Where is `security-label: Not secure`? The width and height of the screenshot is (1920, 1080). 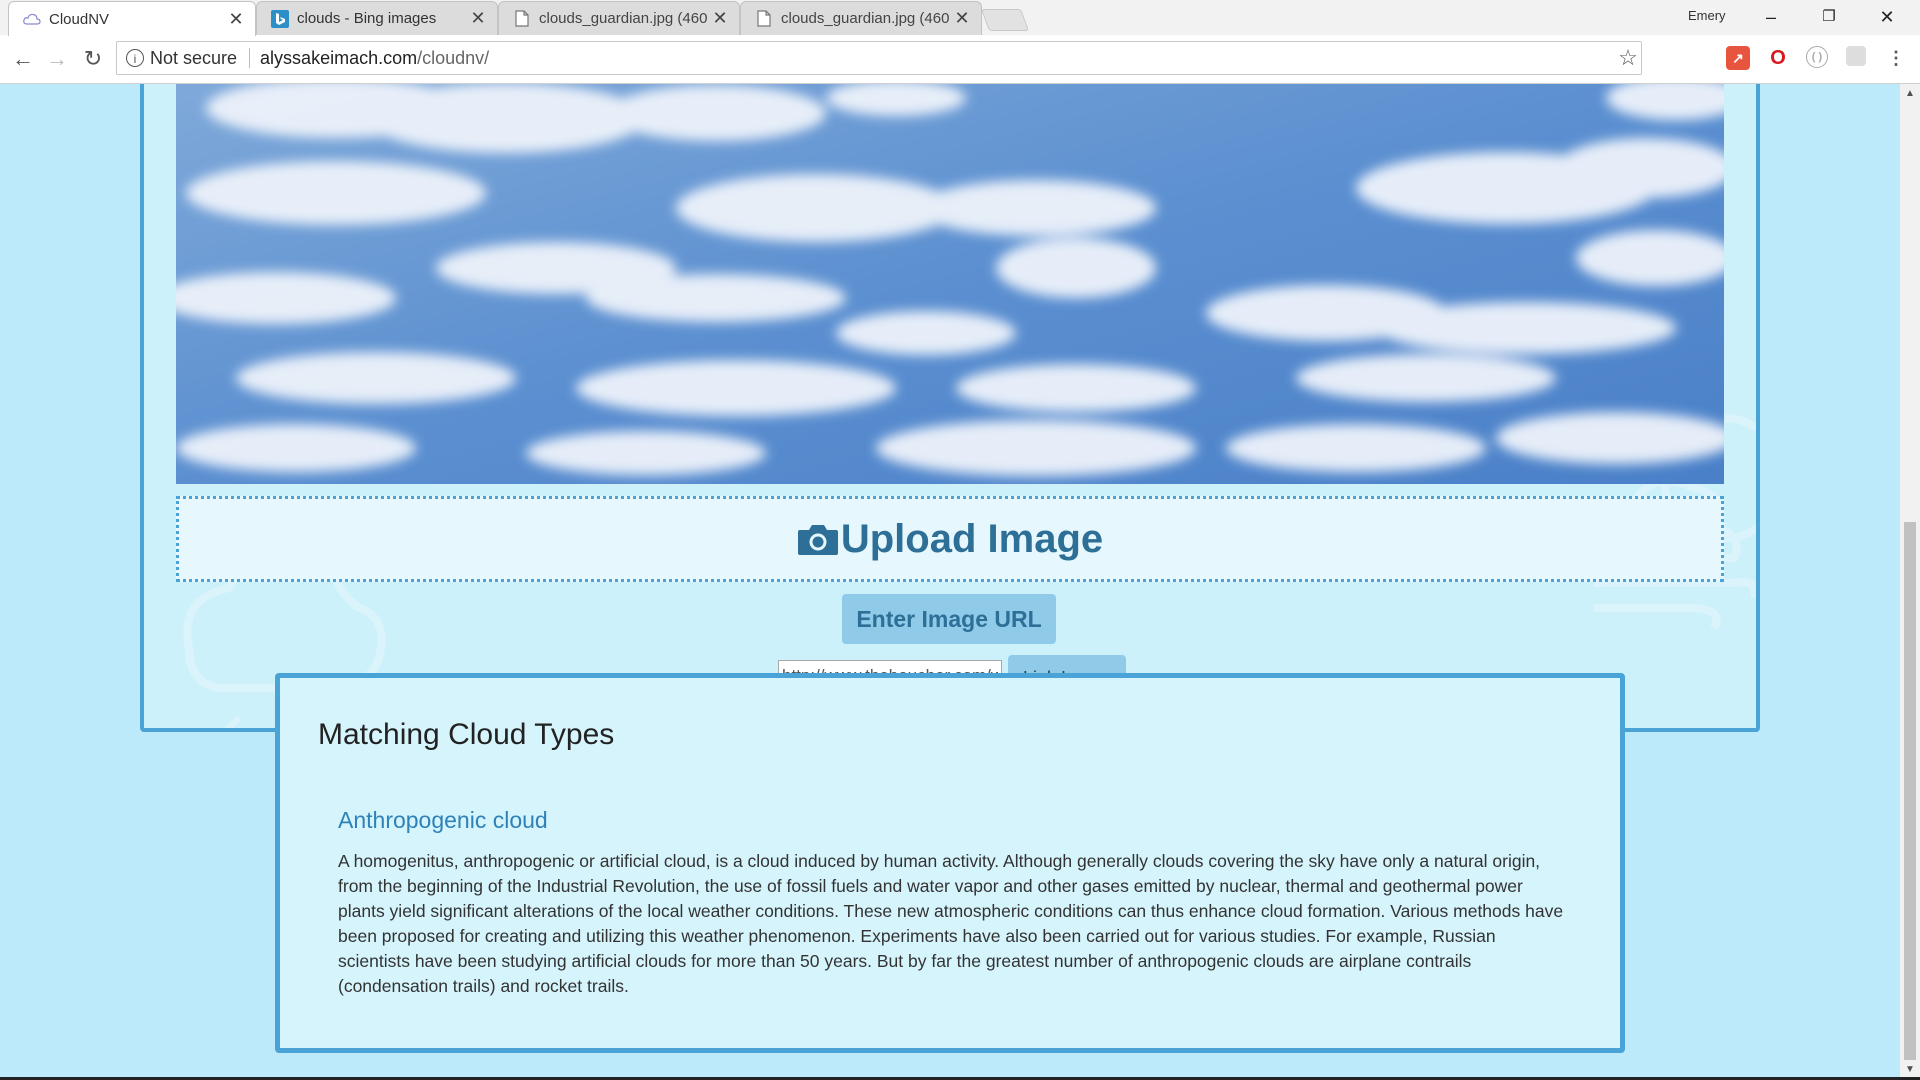 security-label: Not secure is located at coordinates (193, 58).